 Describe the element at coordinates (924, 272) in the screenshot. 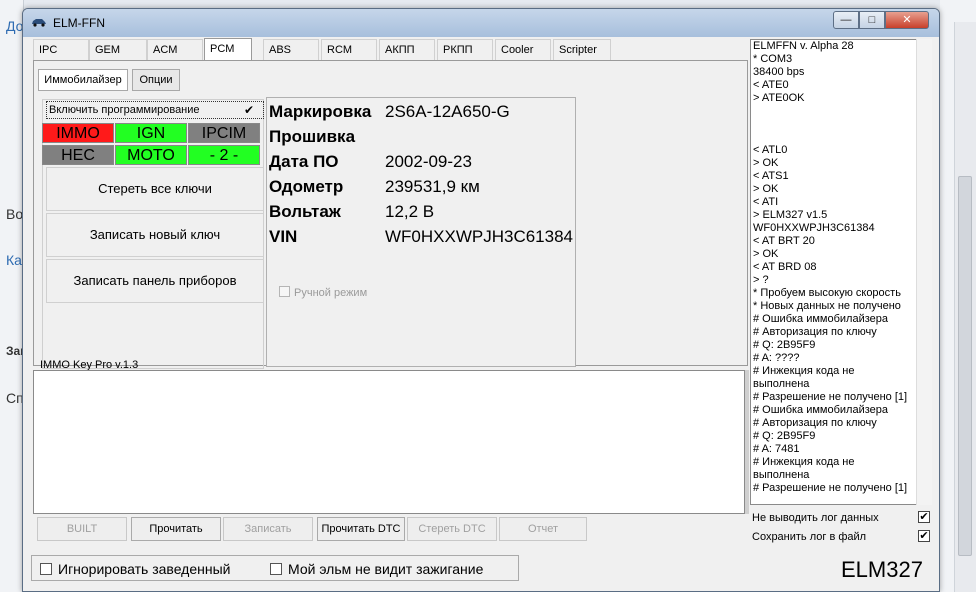

I see `log-scrollbar` at that location.